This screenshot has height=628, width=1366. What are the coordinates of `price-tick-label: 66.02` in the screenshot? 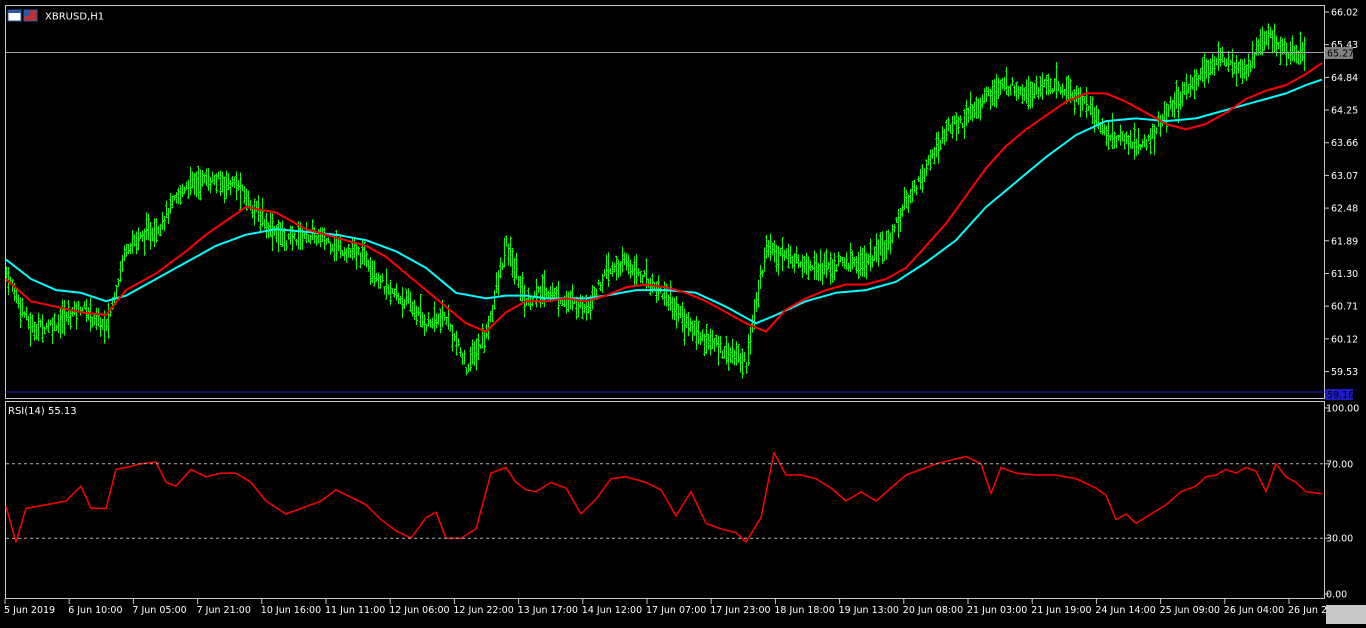 It's located at (1344, 13).